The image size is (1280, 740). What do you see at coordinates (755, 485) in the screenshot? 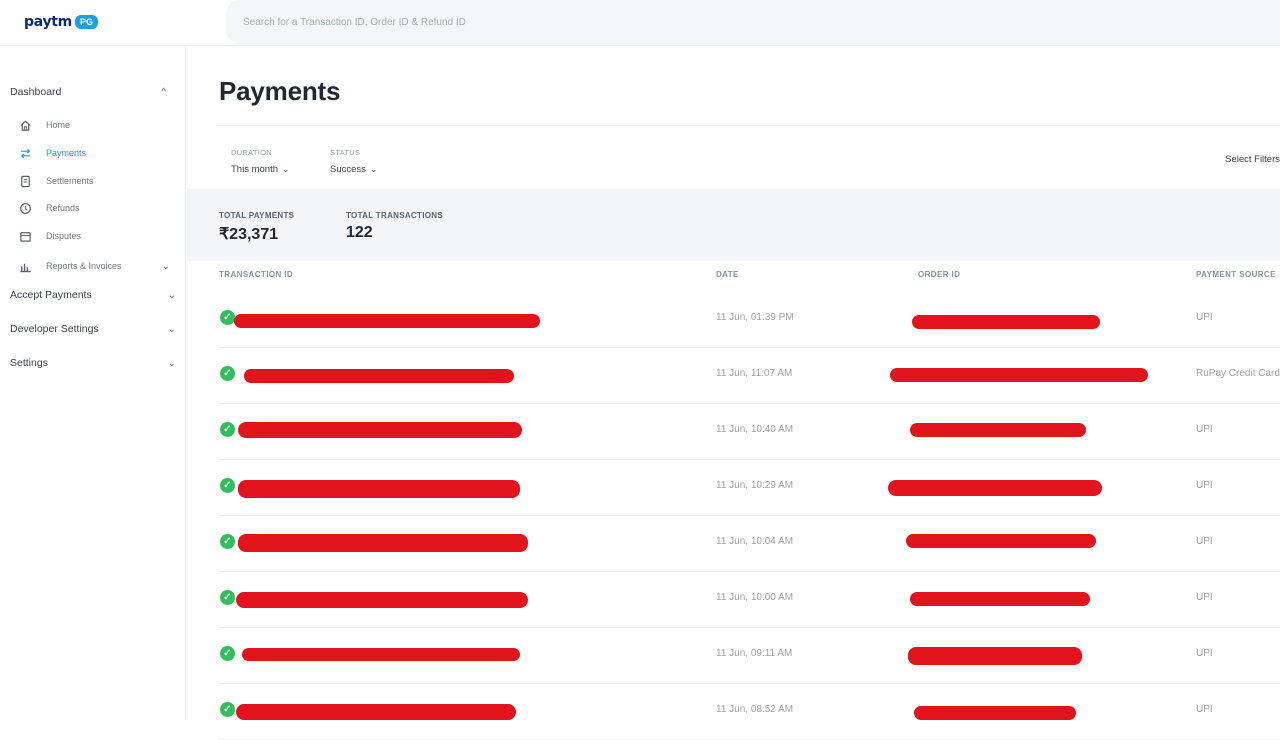
I see `row-date: 11 Jun, 10:29 AM` at bounding box center [755, 485].